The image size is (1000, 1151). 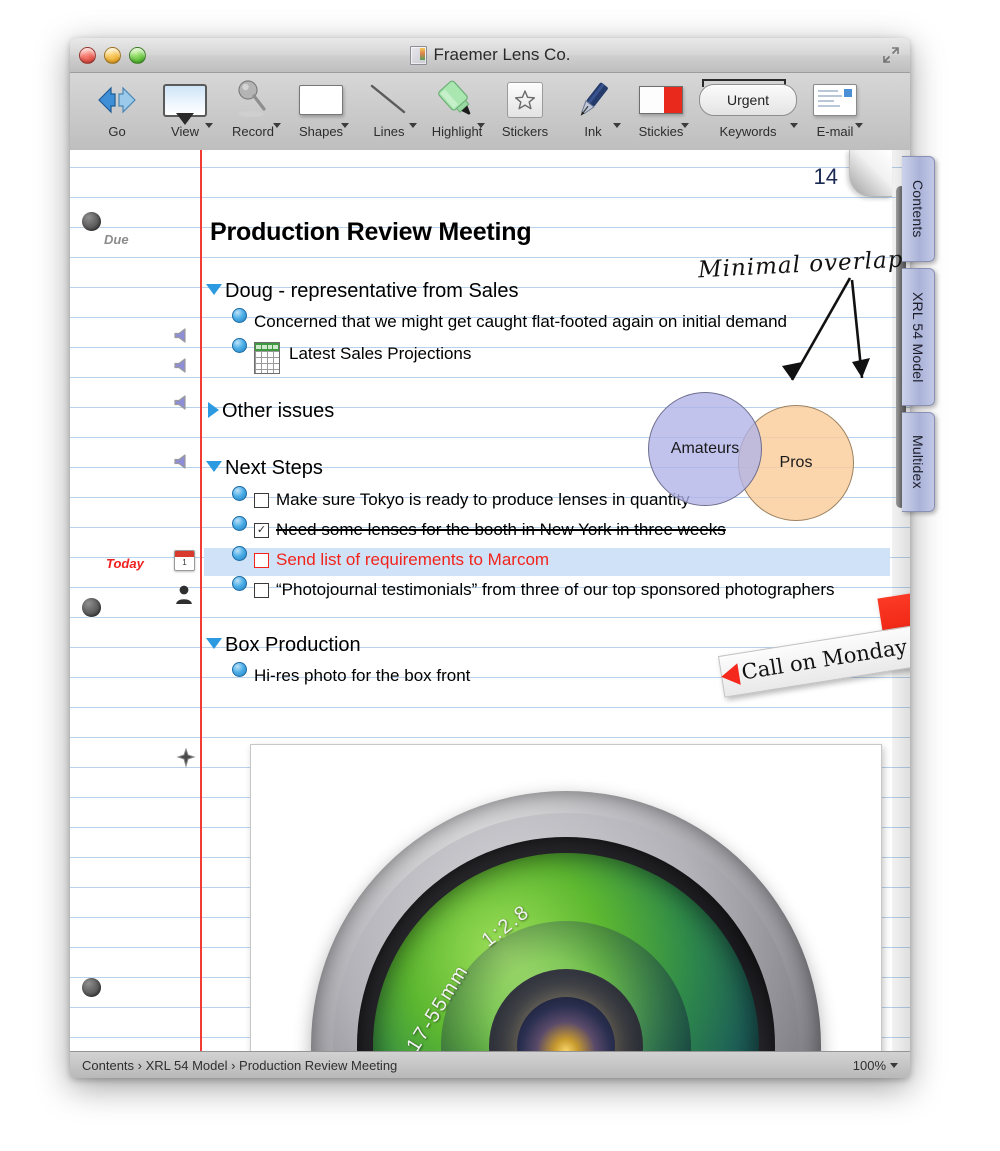 I want to click on toolbar-button-view: View, so click(x=185, y=113).